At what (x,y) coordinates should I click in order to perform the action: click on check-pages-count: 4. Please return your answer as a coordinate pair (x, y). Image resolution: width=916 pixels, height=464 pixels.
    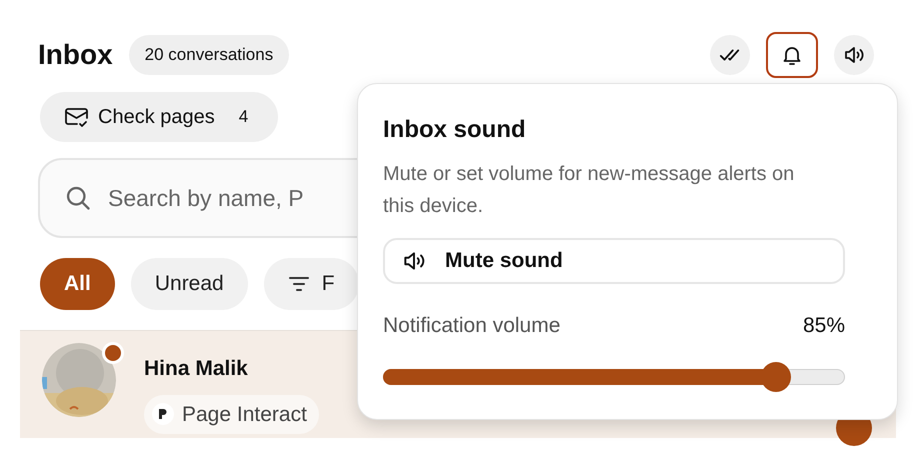
    Looking at the image, I should click on (243, 117).